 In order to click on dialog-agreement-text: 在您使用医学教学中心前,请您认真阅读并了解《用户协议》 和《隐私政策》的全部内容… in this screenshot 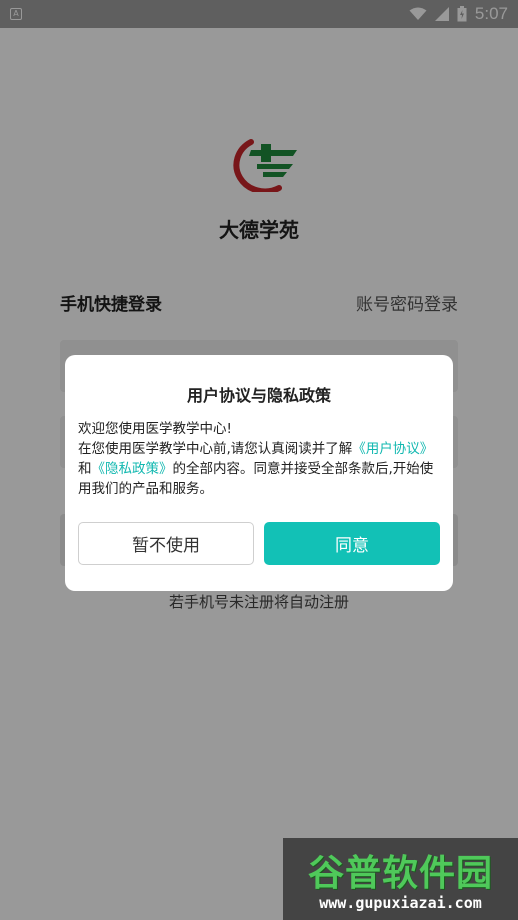, I will do `click(261, 469)`.